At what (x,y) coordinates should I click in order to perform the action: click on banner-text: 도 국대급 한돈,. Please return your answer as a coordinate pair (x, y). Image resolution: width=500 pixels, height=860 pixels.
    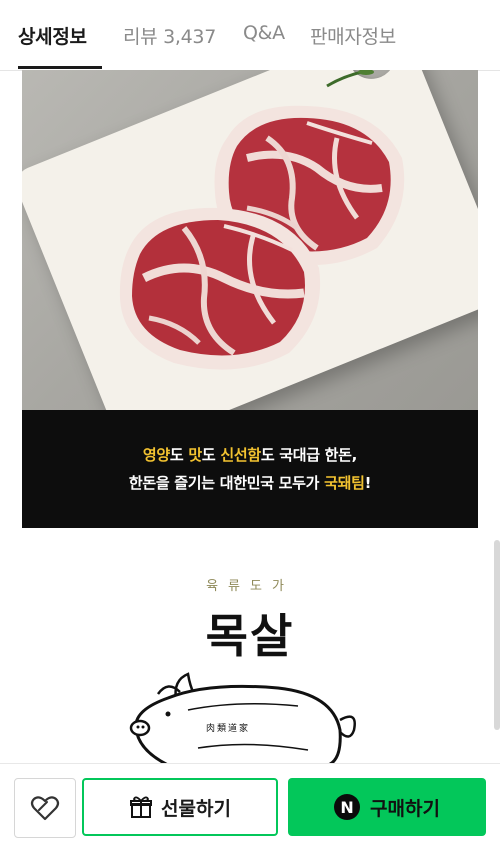
    Looking at the image, I should click on (309, 455).